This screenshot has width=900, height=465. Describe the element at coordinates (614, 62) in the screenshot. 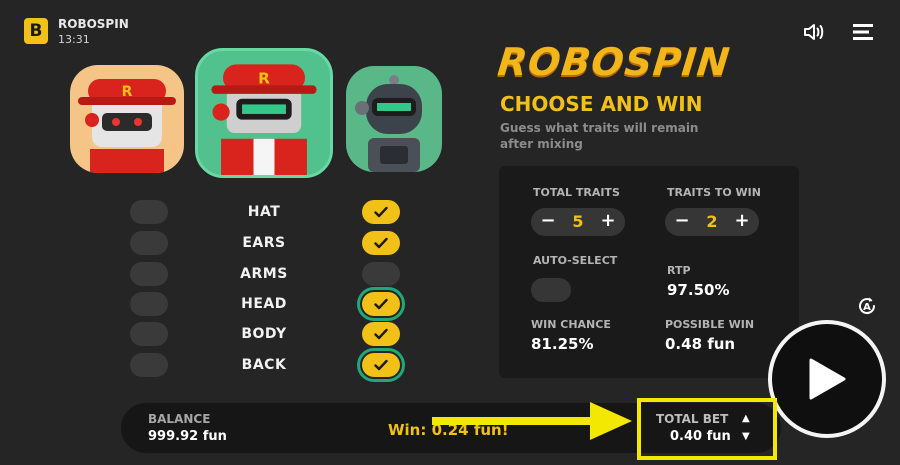

I see `game-brand-logo: ROBOSPIN` at that location.